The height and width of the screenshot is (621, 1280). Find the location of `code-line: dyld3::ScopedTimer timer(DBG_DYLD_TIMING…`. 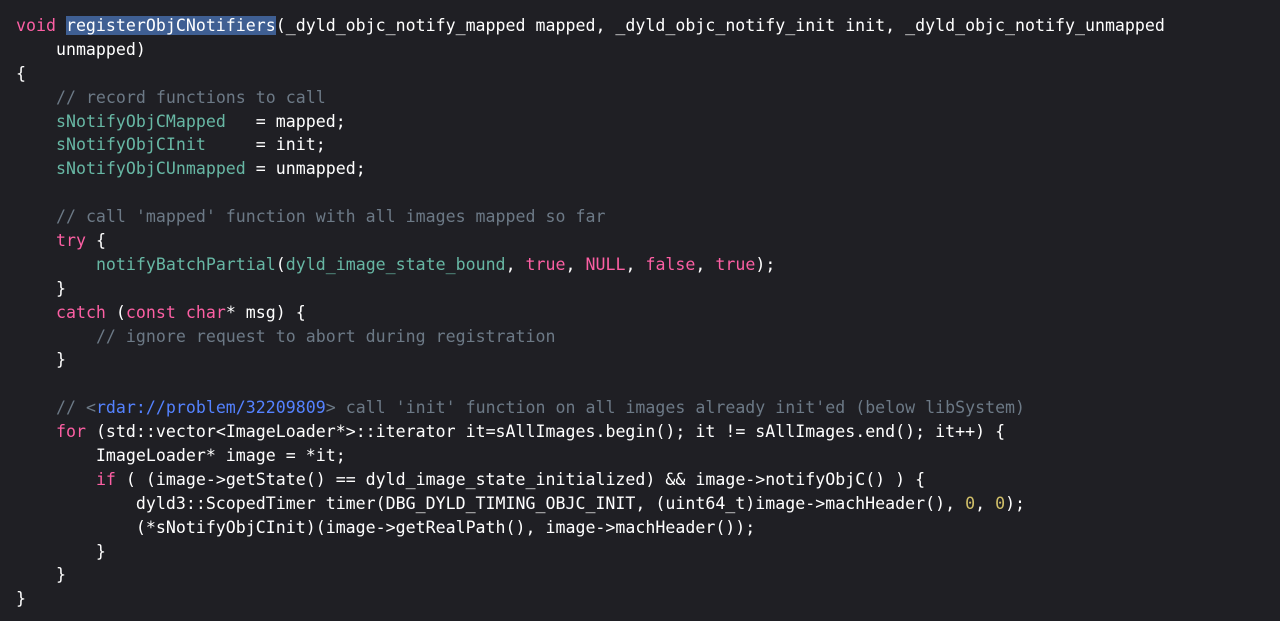

code-line: dyld3::ScopedTimer timer(DBG_DYLD_TIMING… is located at coordinates (648, 504).